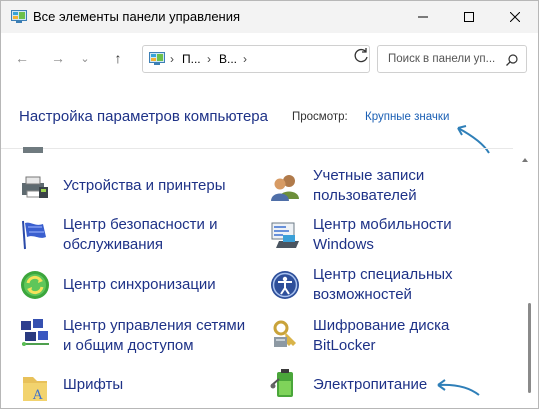 This screenshot has width=539, height=409. I want to click on view-label: Просмотр:, so click(320, 117).